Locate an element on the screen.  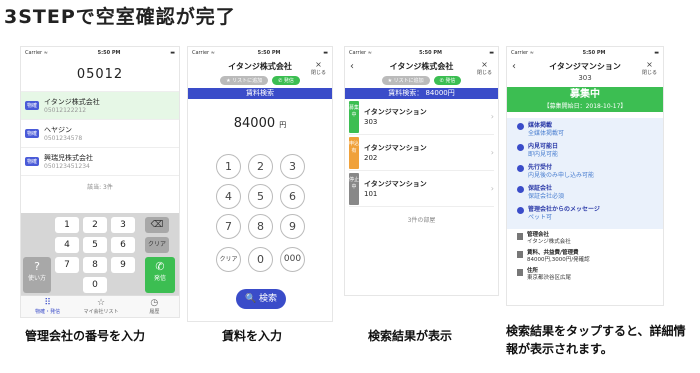
info-title: 賃料、共益費/管理費 is located at coordinates (553, 253).